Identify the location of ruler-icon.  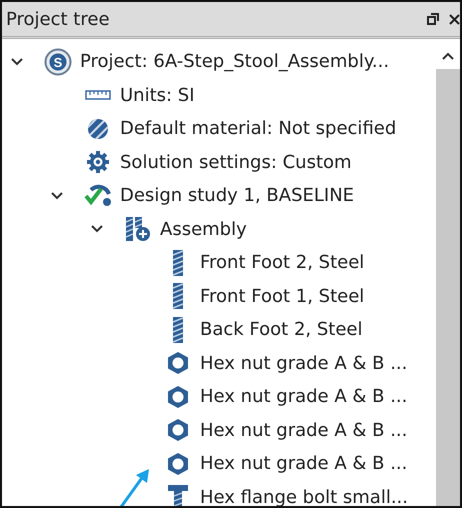
(98, 95).